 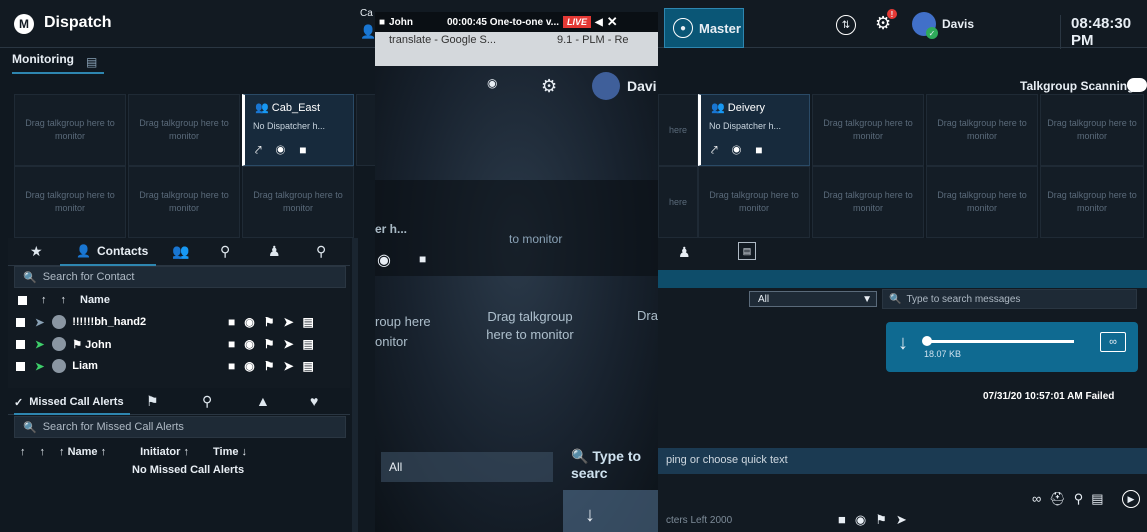 I want to click on popout-icon: ▤, so click(x=91, y=62).